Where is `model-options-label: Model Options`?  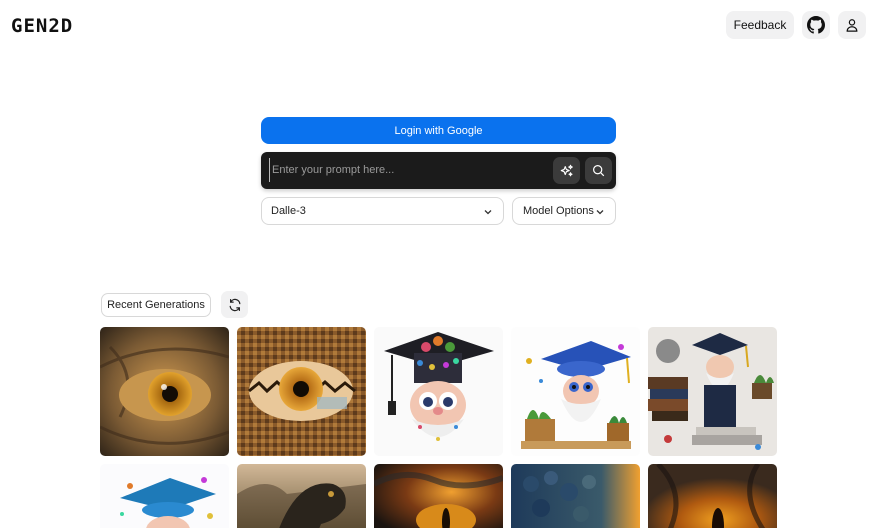 model-options-label: Model Options is located at coordinates (558, 211).